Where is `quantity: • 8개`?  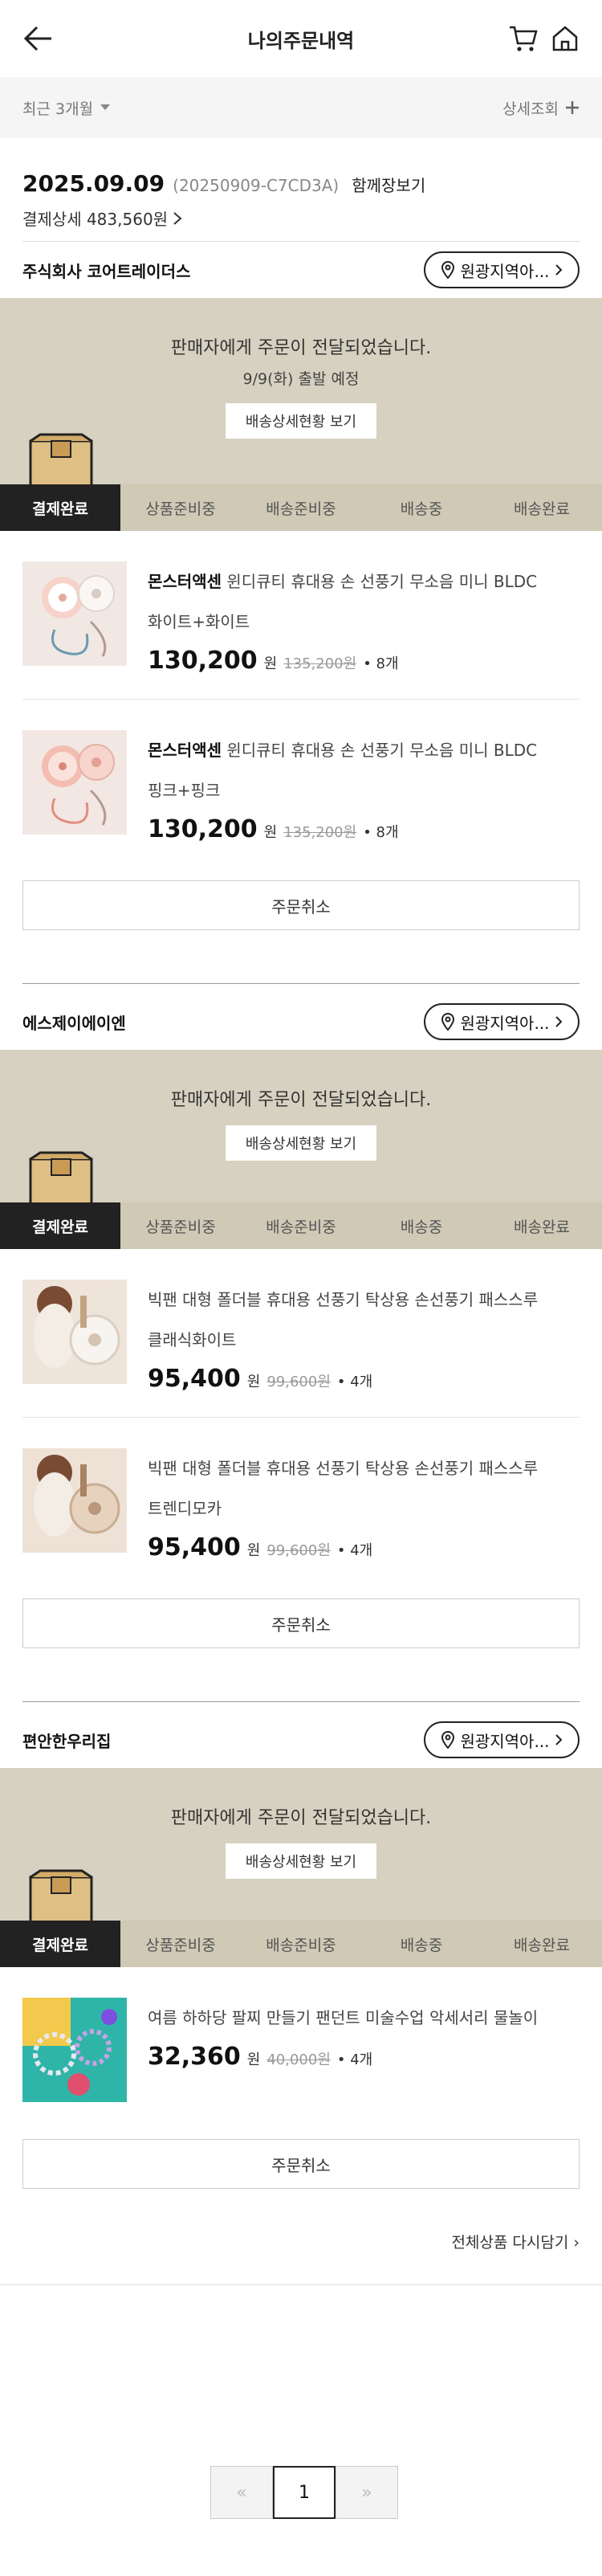 quantity: • 8개 is located at coordinates (381, 663).